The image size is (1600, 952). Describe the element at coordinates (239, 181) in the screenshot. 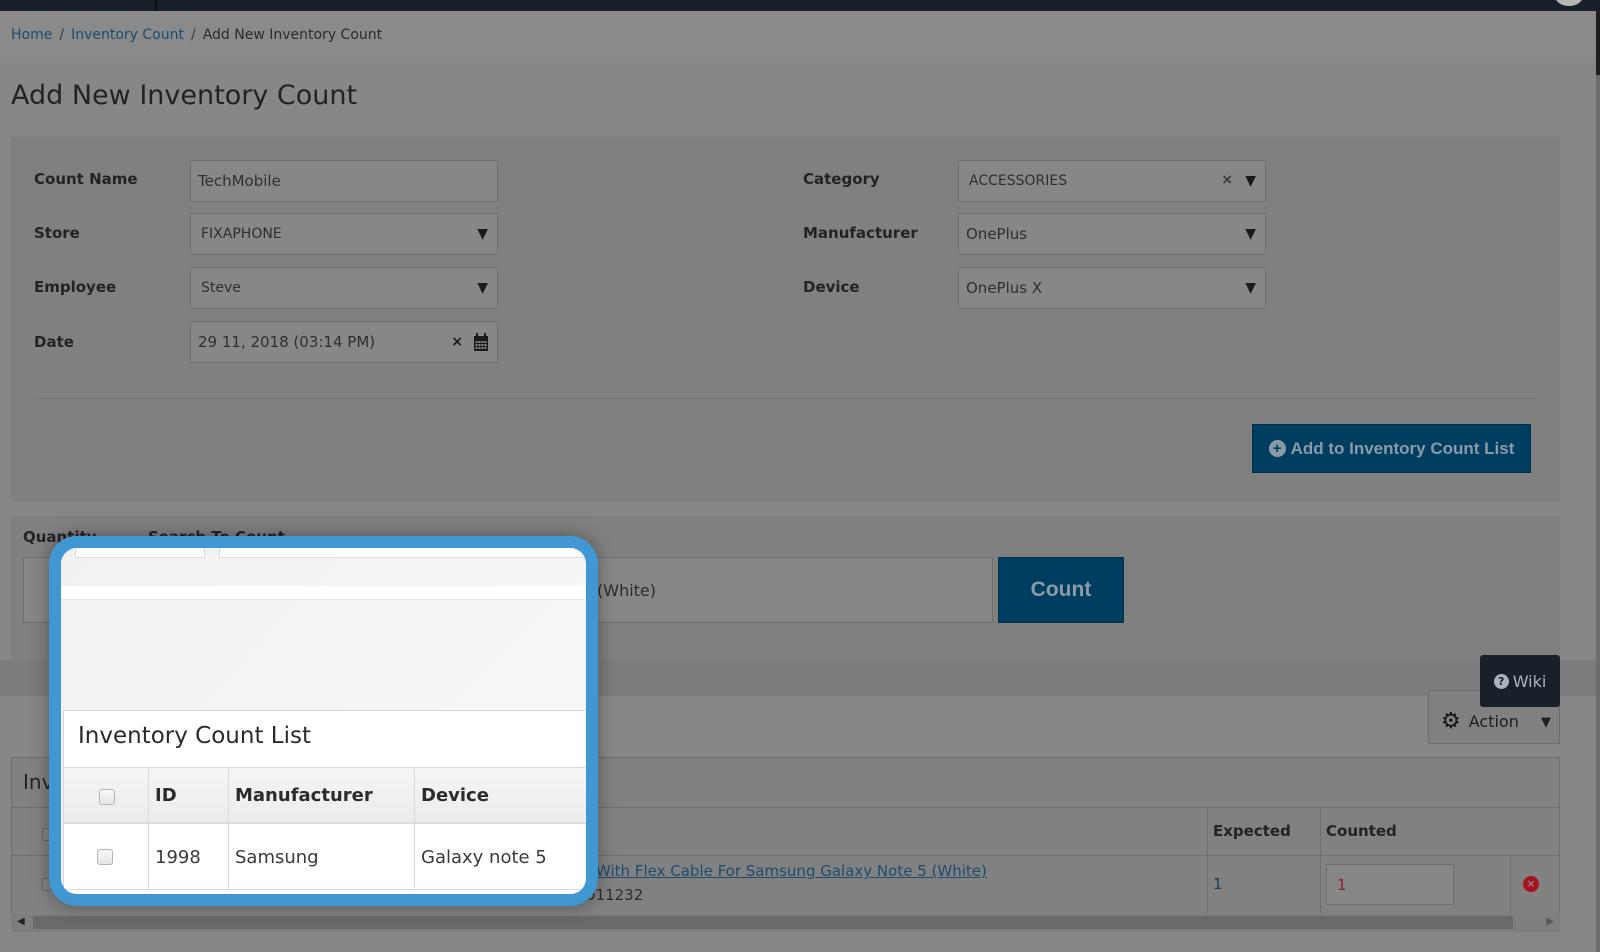

I see `count-name-value: TechMobile` at that location.